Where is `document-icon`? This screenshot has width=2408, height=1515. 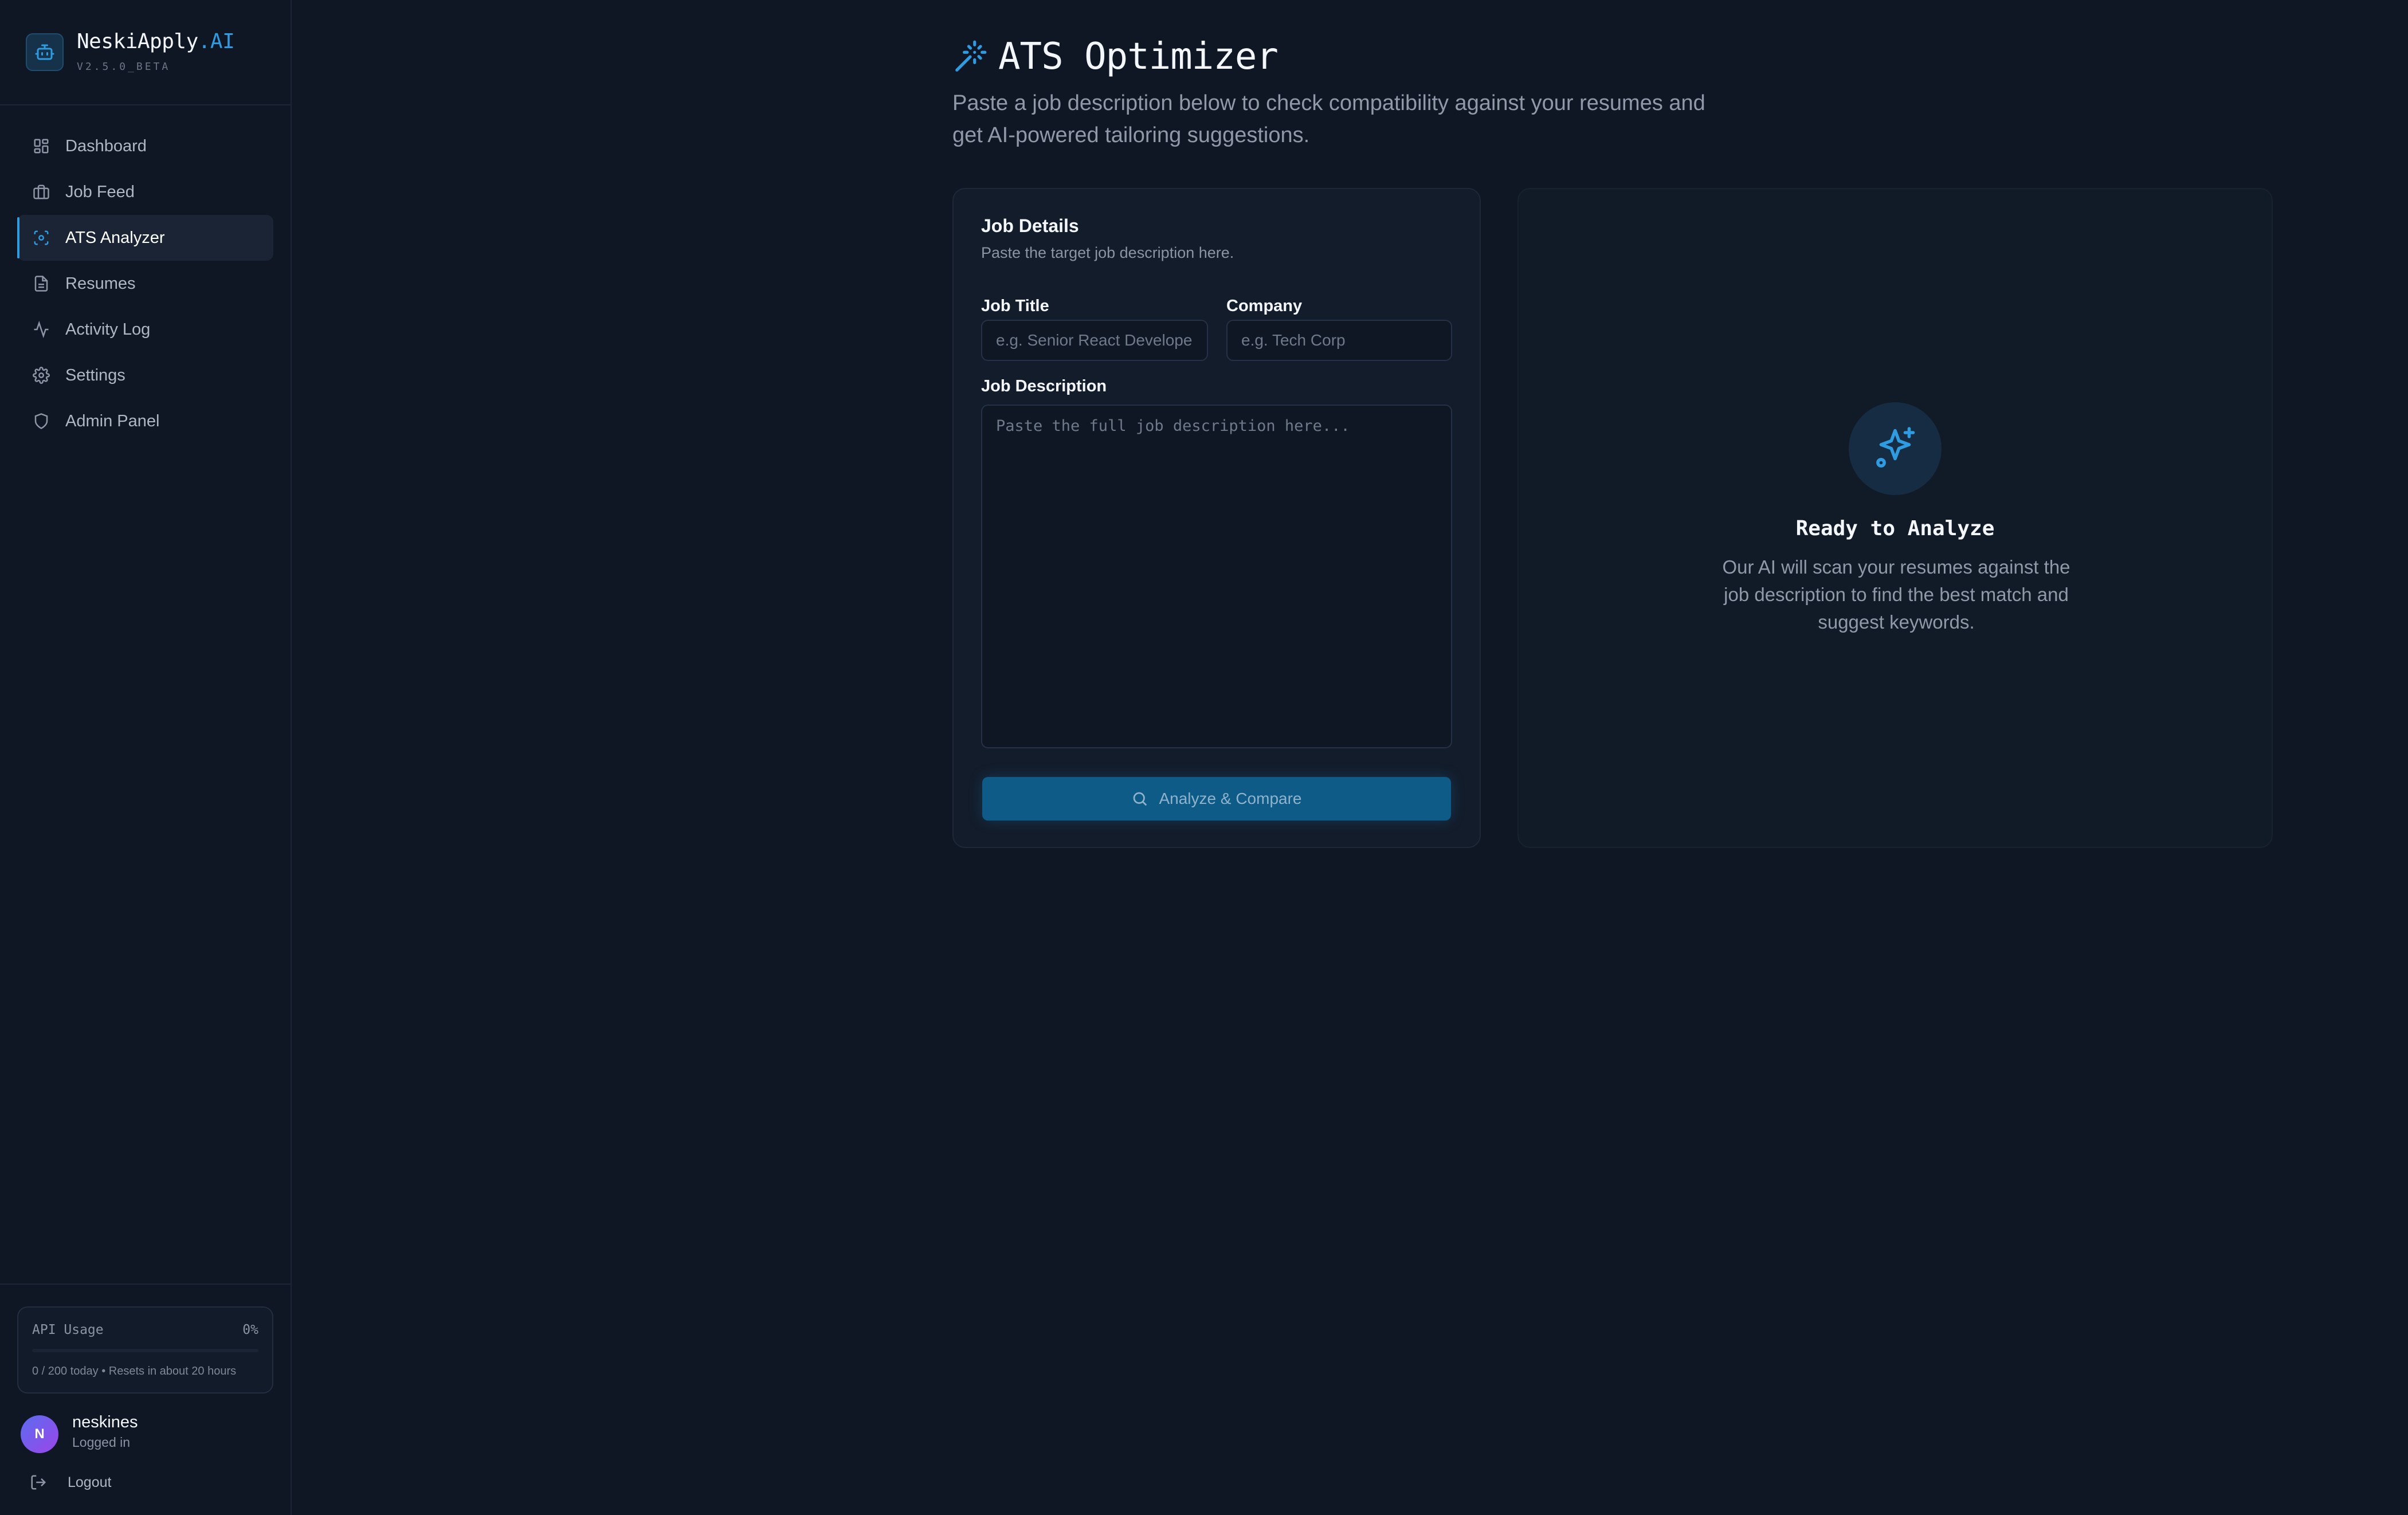
document-icon is located at coordinates (41, 284).